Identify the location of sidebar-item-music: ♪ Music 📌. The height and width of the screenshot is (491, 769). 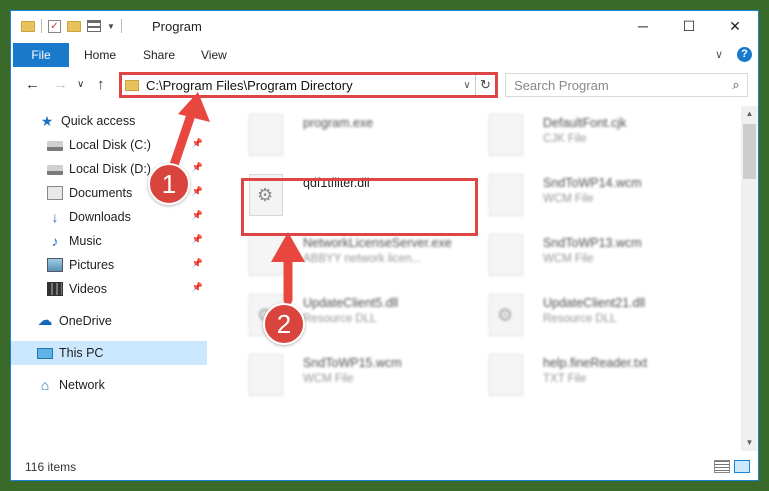
(109, 241).